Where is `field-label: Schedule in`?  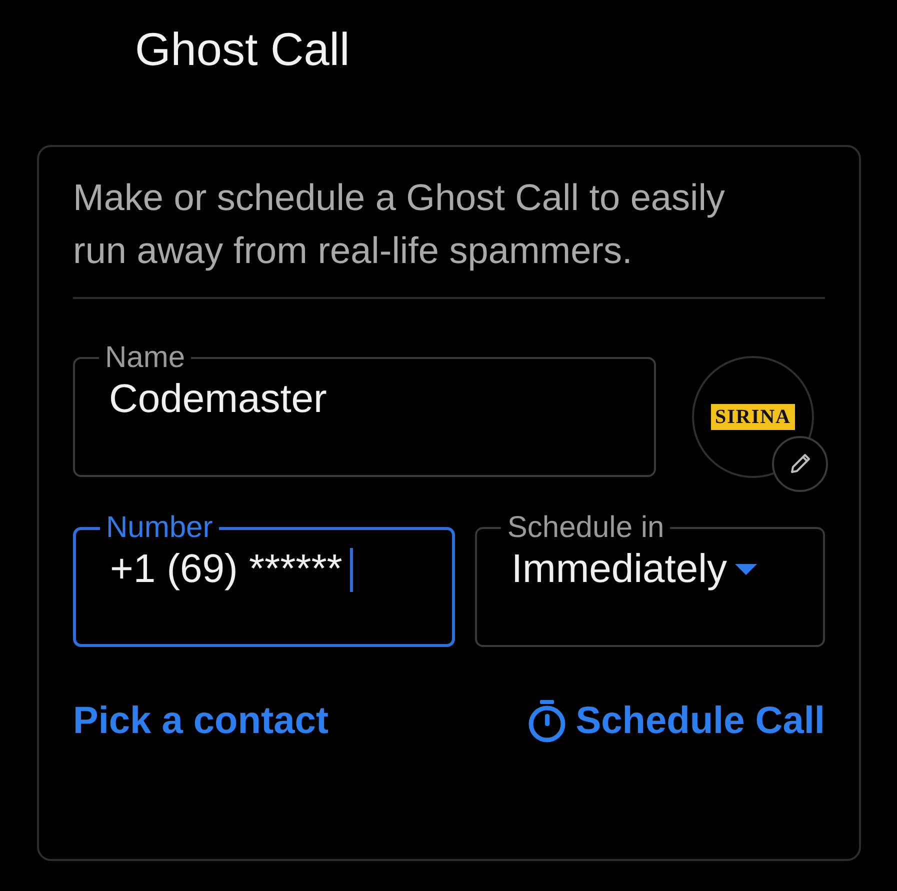 field-label: Schedule in is located at coordinates (586, 528).